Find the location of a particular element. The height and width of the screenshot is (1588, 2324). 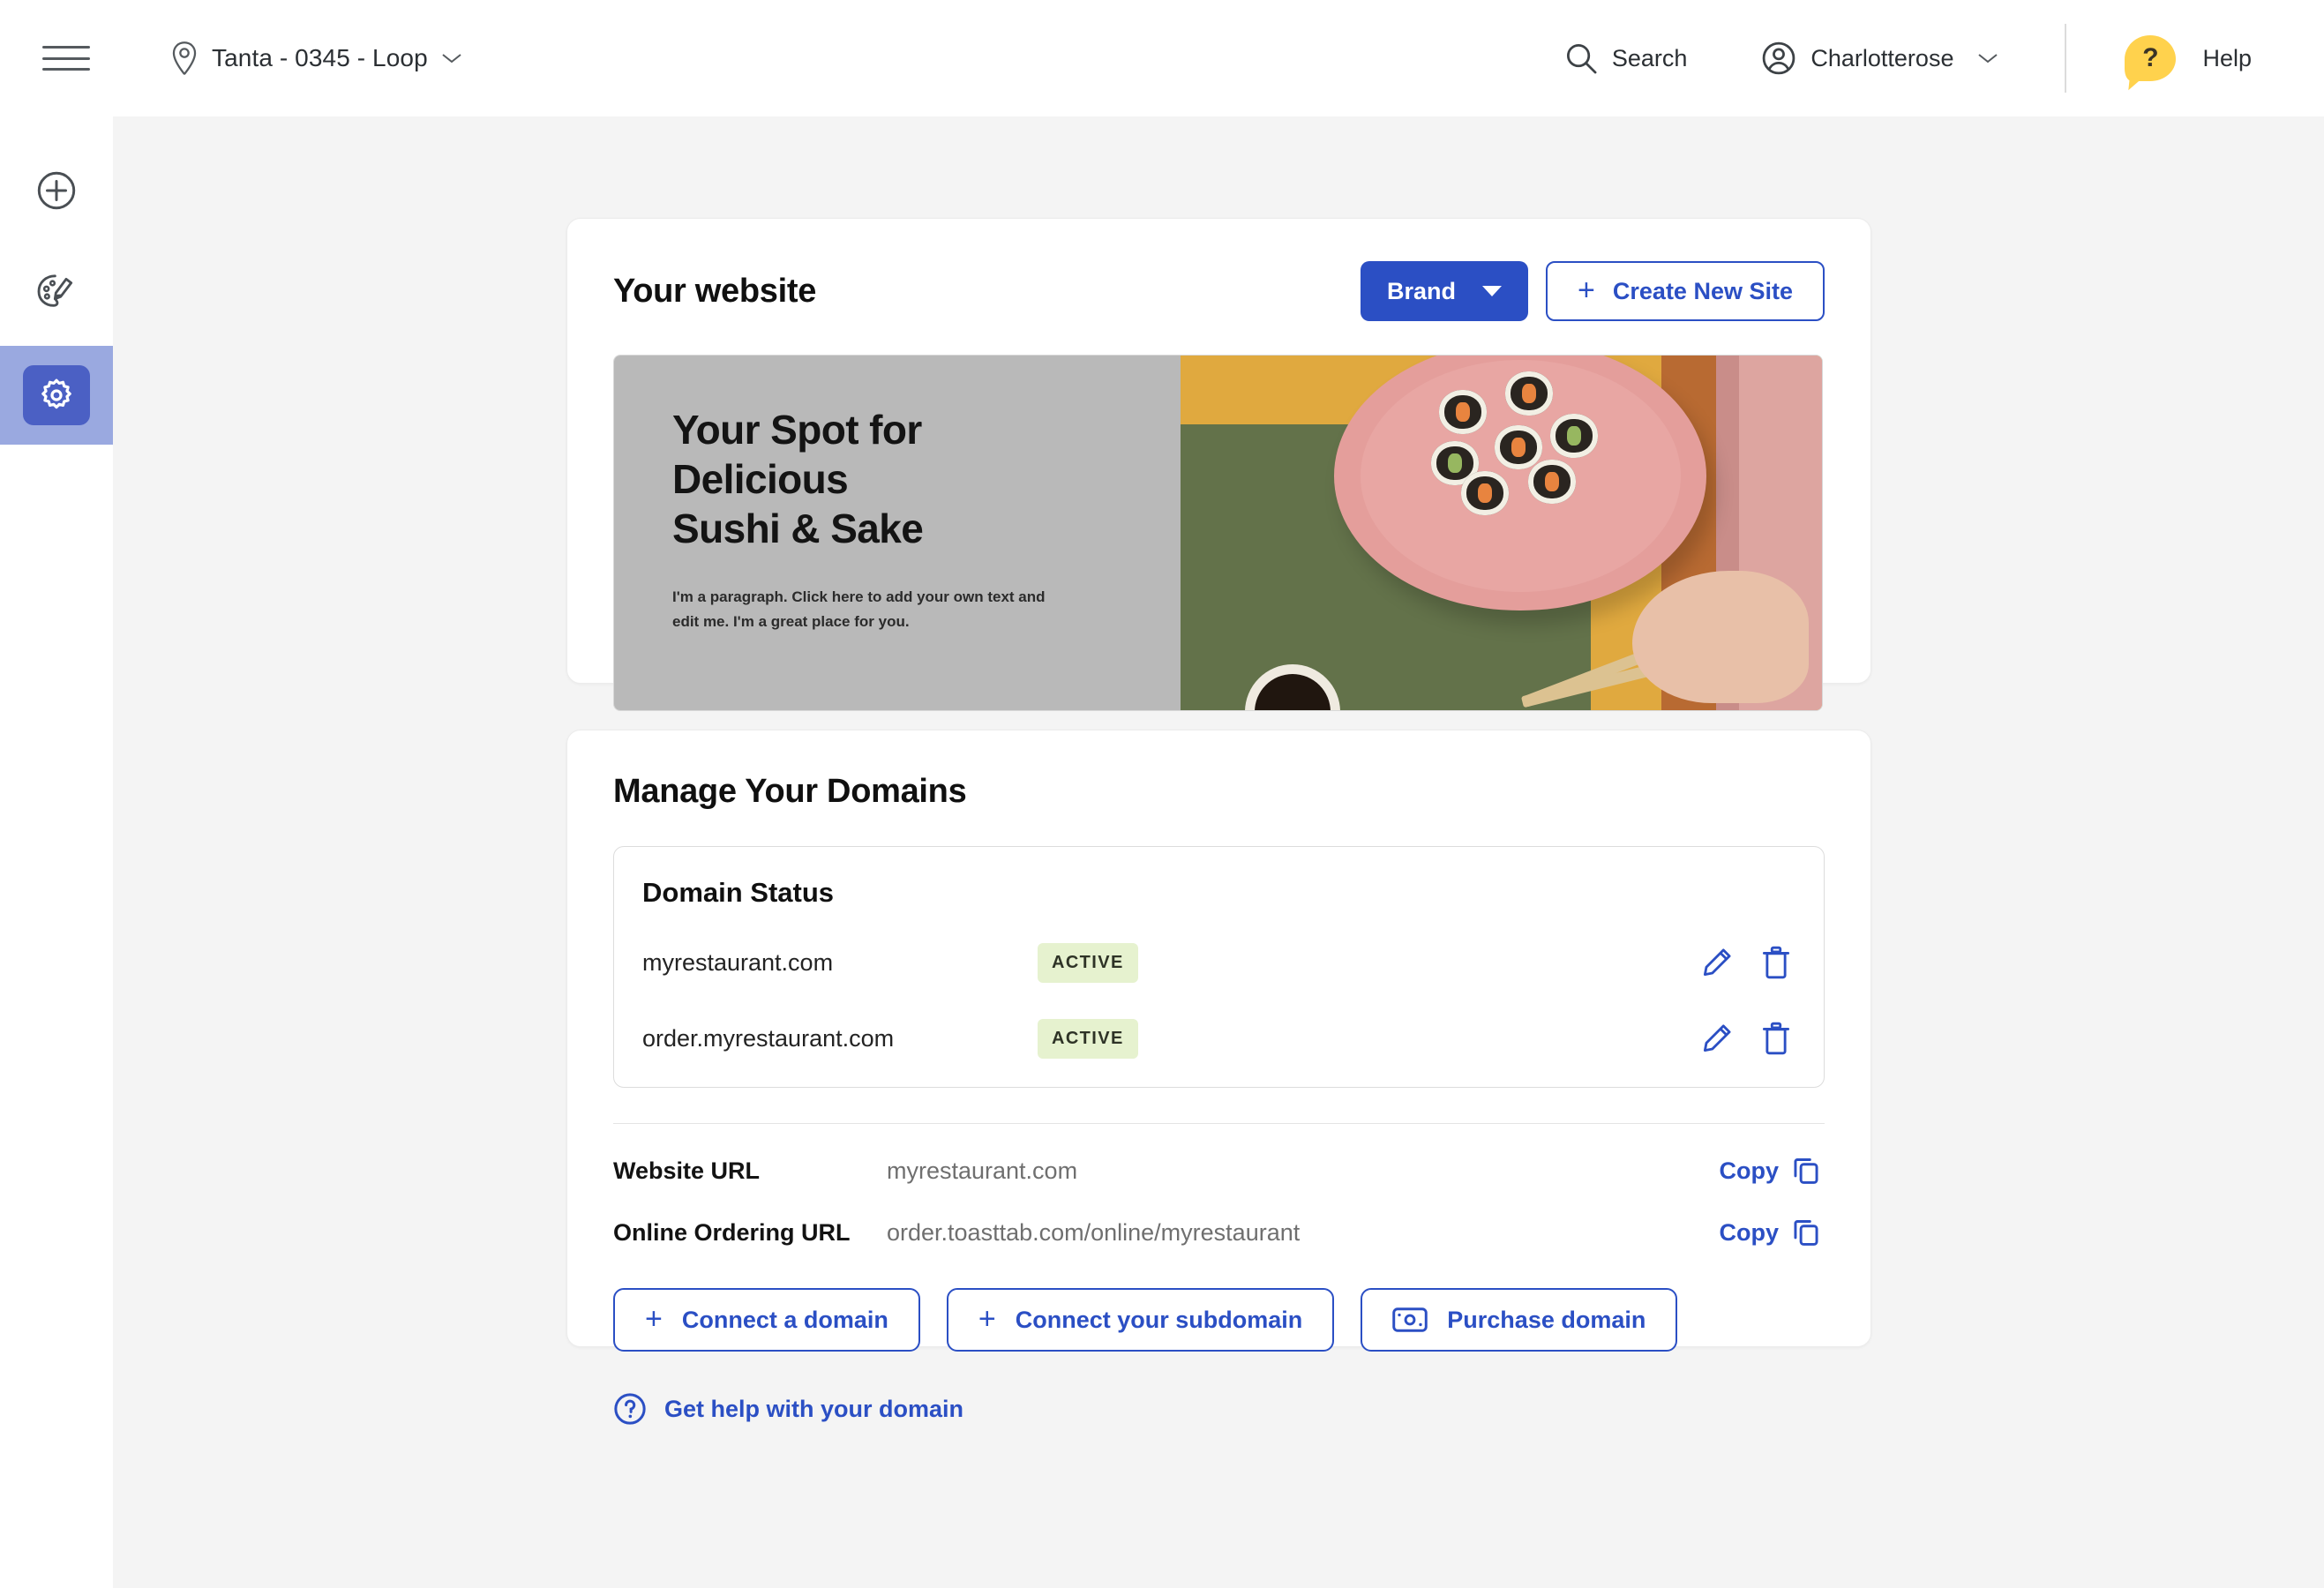

purchase-domain-label: Purchase domain is located at coordinates (1546, 1319).